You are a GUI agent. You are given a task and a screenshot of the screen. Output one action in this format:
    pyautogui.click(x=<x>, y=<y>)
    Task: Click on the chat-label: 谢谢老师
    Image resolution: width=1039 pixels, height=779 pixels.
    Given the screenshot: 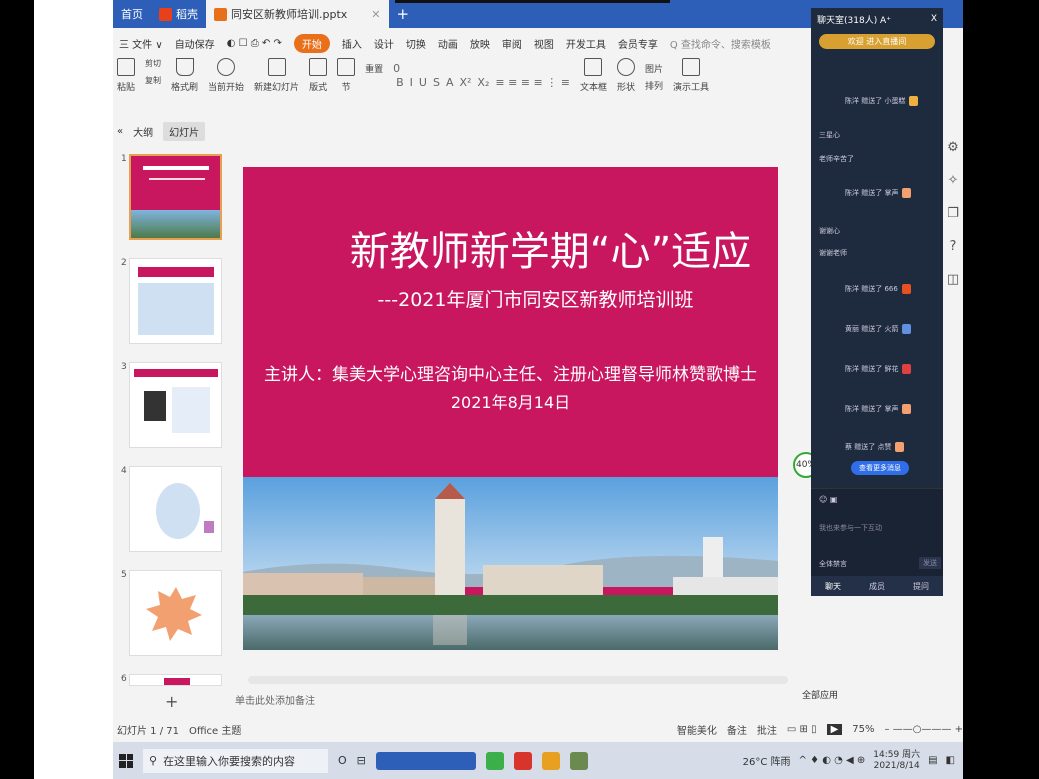 What is the action you would take?
    pyautogui.click(x=833, y=253)
    